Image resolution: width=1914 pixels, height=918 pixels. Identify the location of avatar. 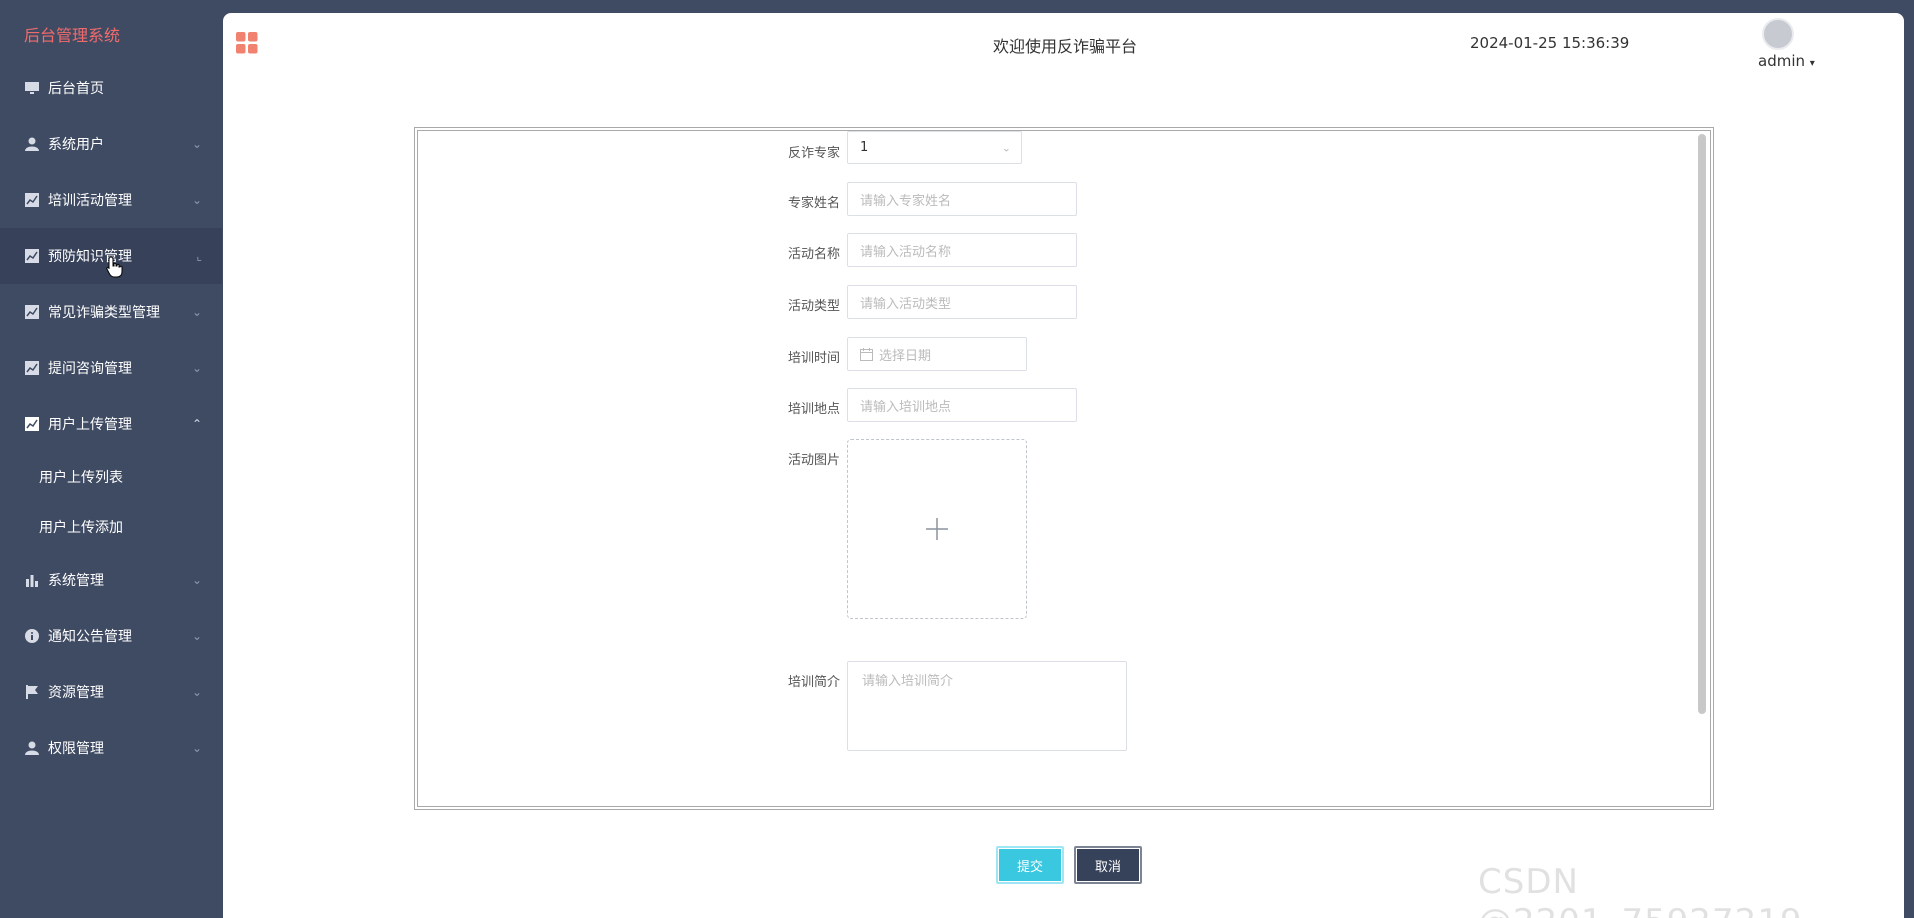
(1778, 34).